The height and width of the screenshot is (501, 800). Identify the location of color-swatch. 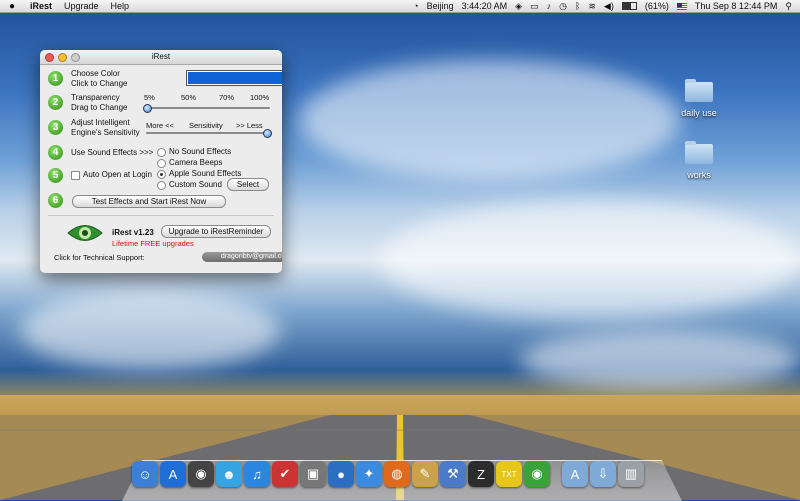
(234, 78).